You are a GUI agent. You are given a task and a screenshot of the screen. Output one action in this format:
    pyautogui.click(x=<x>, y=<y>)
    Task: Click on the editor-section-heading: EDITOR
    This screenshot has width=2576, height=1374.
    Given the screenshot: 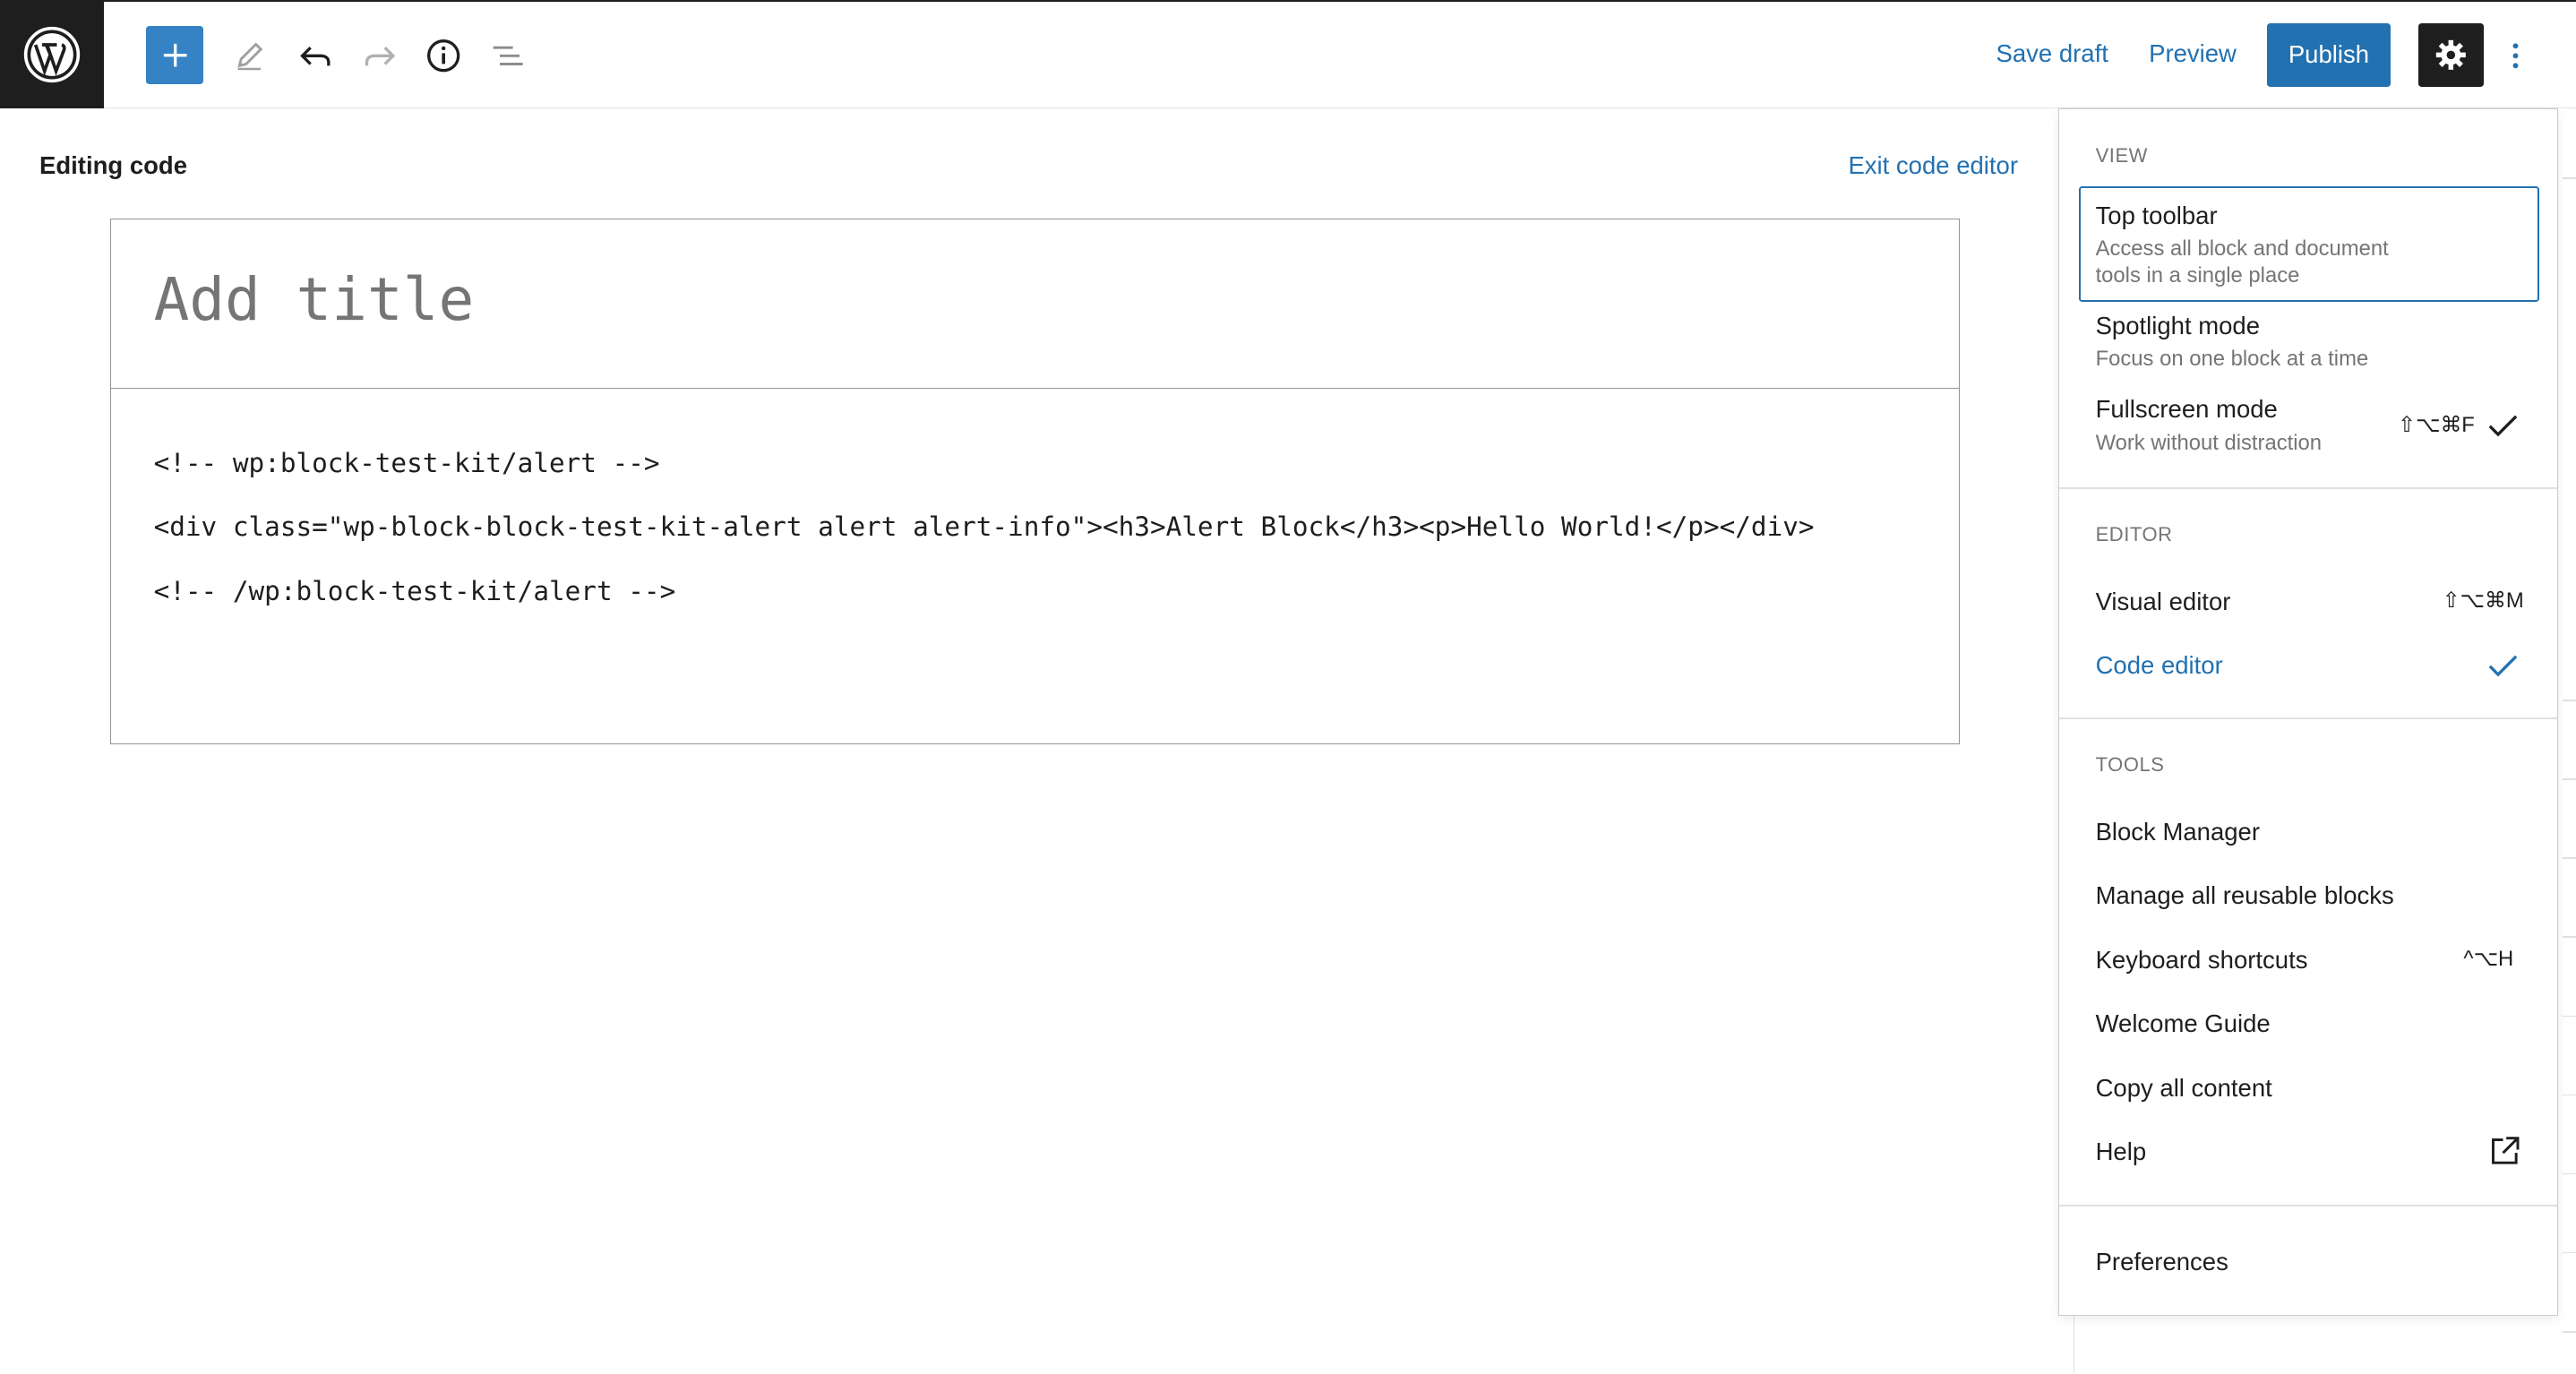 What is the action you would take?
    pyautogui.click(x=2134, y=534)
    